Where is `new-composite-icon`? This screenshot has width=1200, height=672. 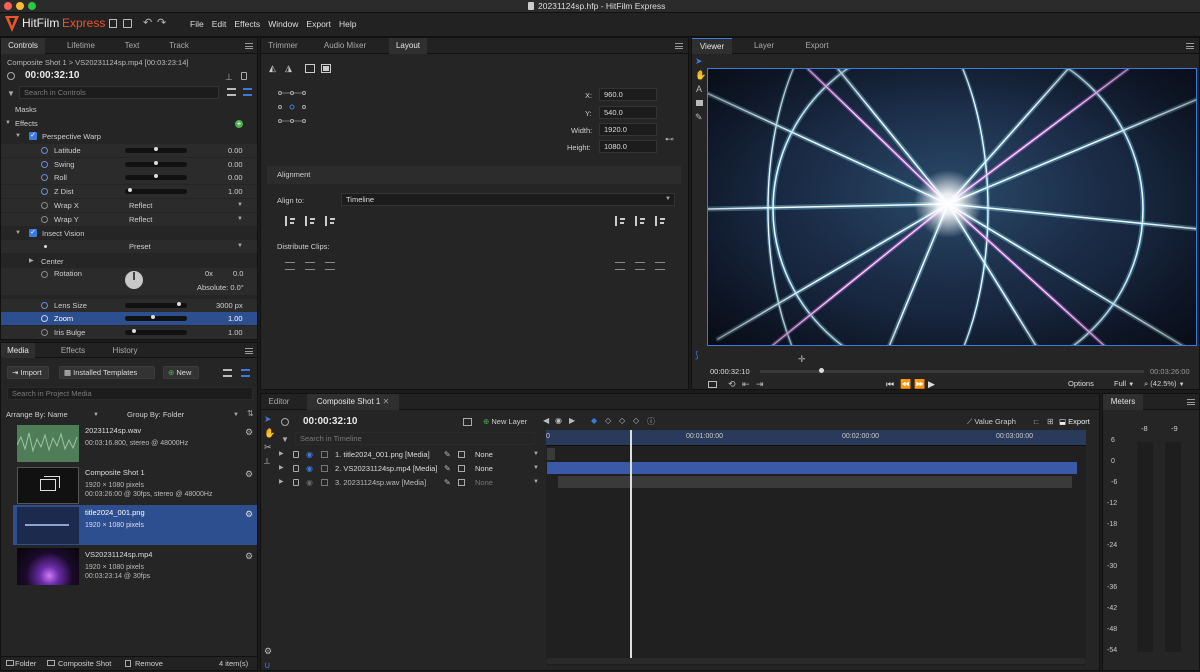 new-composite-icon is located at coordinates (467, 422).